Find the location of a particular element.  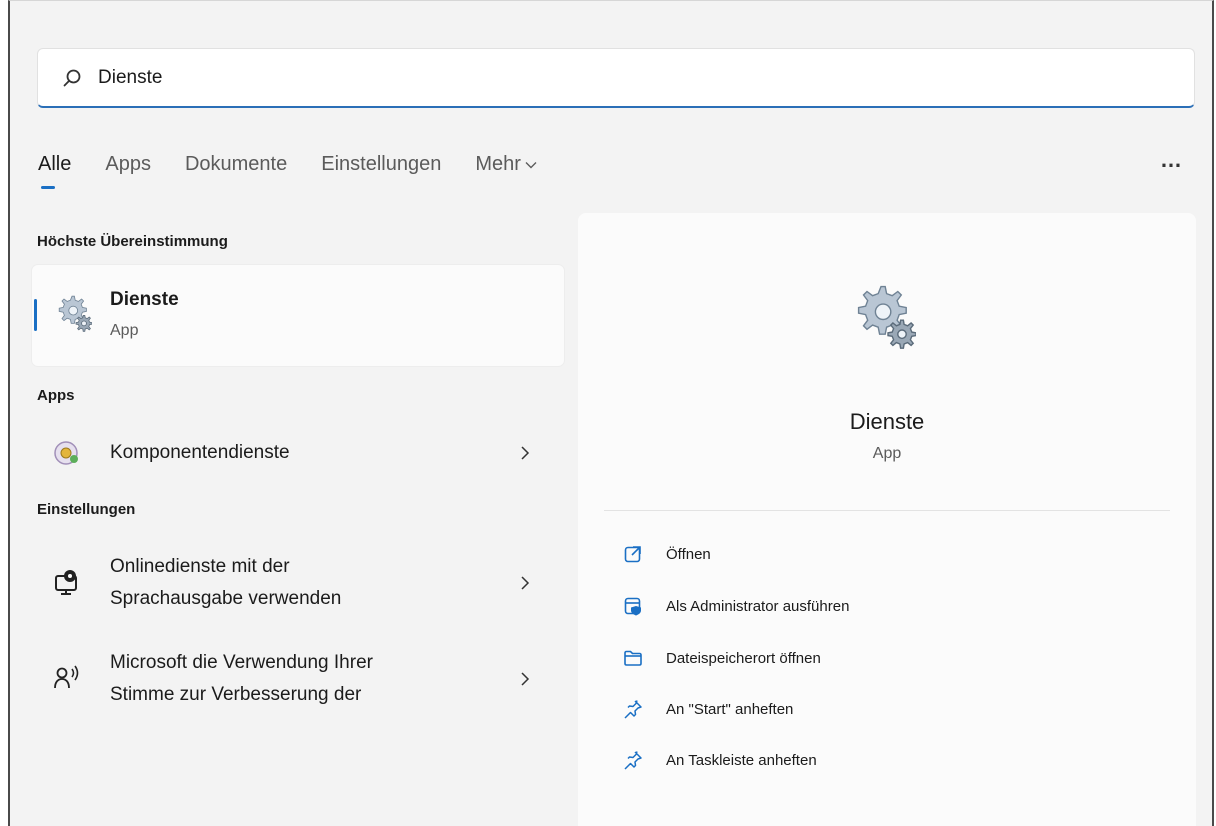

action-pin-to-taskbar: An Taskleiste anheften is located at coordinates (719, 760).